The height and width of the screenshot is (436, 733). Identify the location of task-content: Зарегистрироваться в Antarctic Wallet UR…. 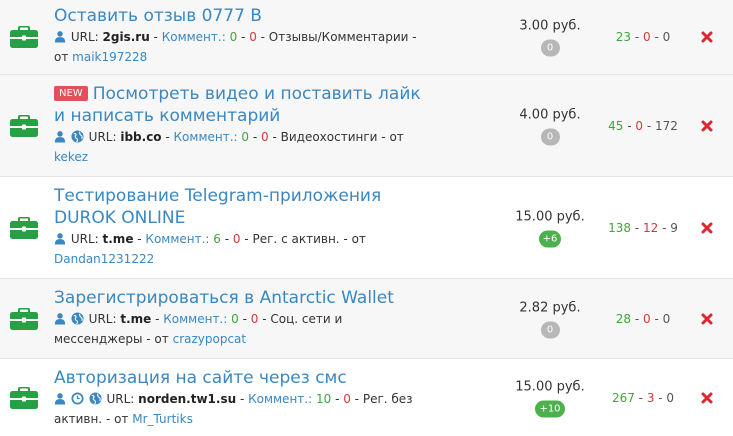
(239, 318).